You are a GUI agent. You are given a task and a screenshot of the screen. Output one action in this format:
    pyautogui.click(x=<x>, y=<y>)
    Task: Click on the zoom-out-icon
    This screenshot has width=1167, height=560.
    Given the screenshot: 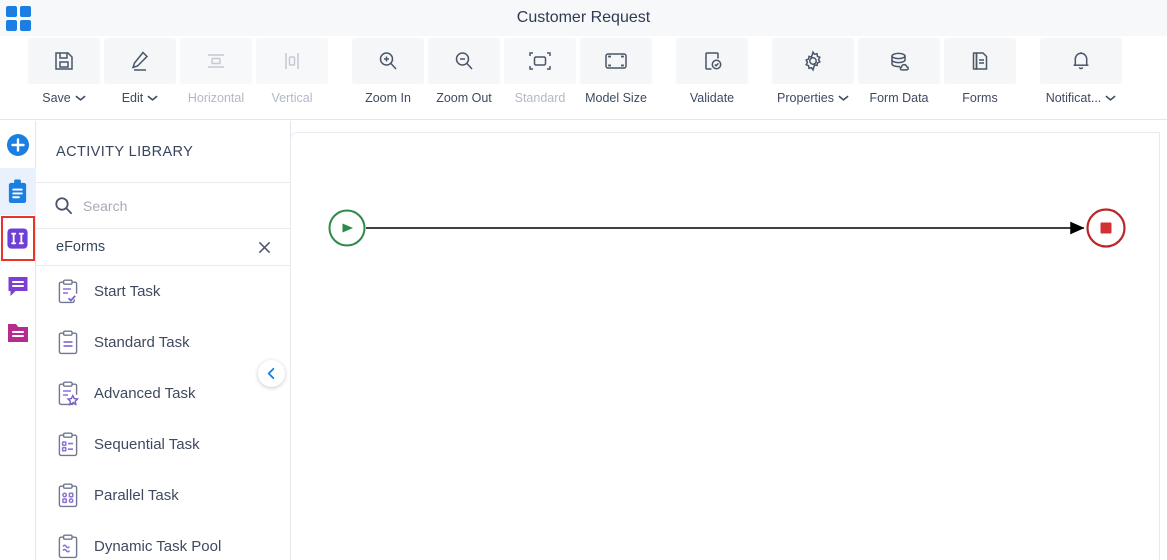 What is the action you would take?
    pyautogui.click(x=464, y=61)
    